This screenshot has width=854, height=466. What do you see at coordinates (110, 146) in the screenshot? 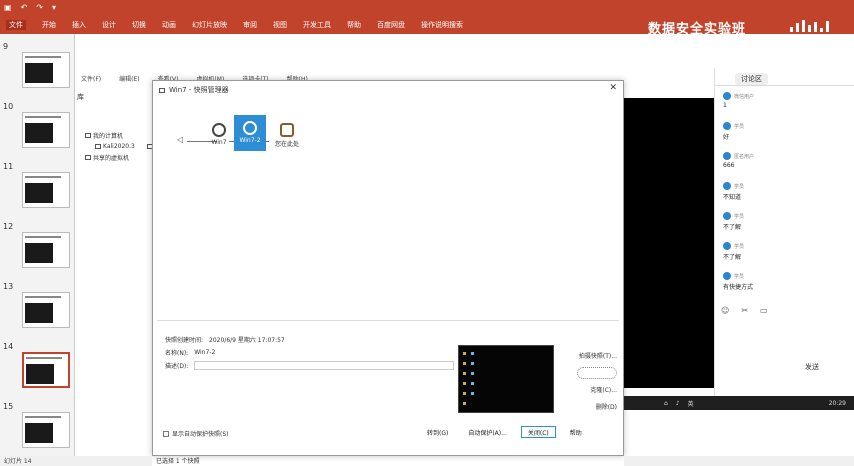
I see `vm-list-item: Kali2020.3` at bounding box center [110, 146].